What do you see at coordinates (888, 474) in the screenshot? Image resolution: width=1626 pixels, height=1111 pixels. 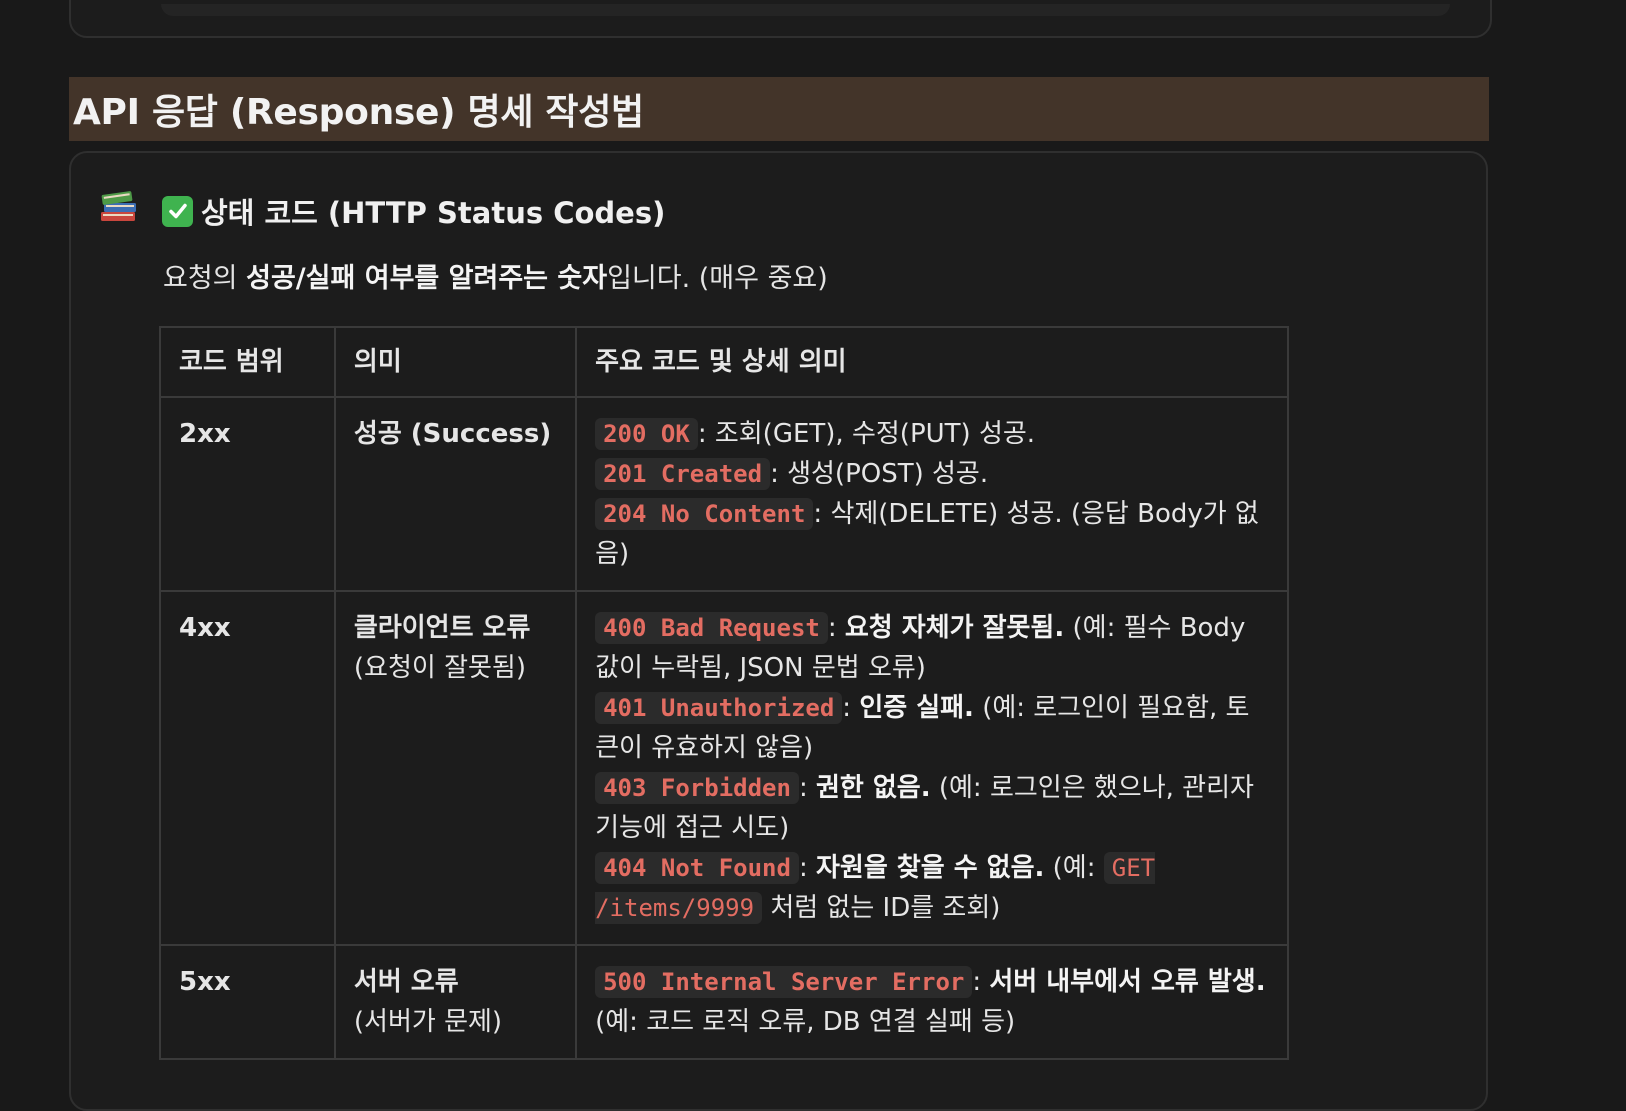 I see `code-detail: 생성(POST) 성공.` at bounding box center [888, 474].